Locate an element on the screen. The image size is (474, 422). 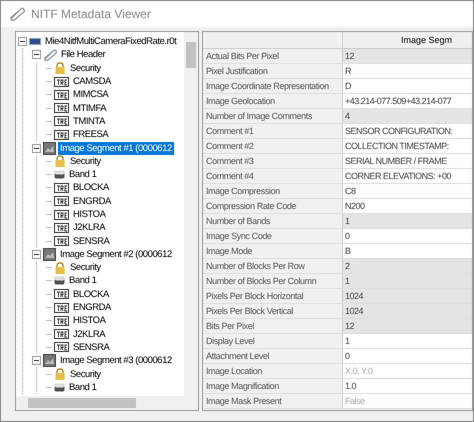
tree-item: Image Segment #3 (0000612 is located at coordinates (116, 361).